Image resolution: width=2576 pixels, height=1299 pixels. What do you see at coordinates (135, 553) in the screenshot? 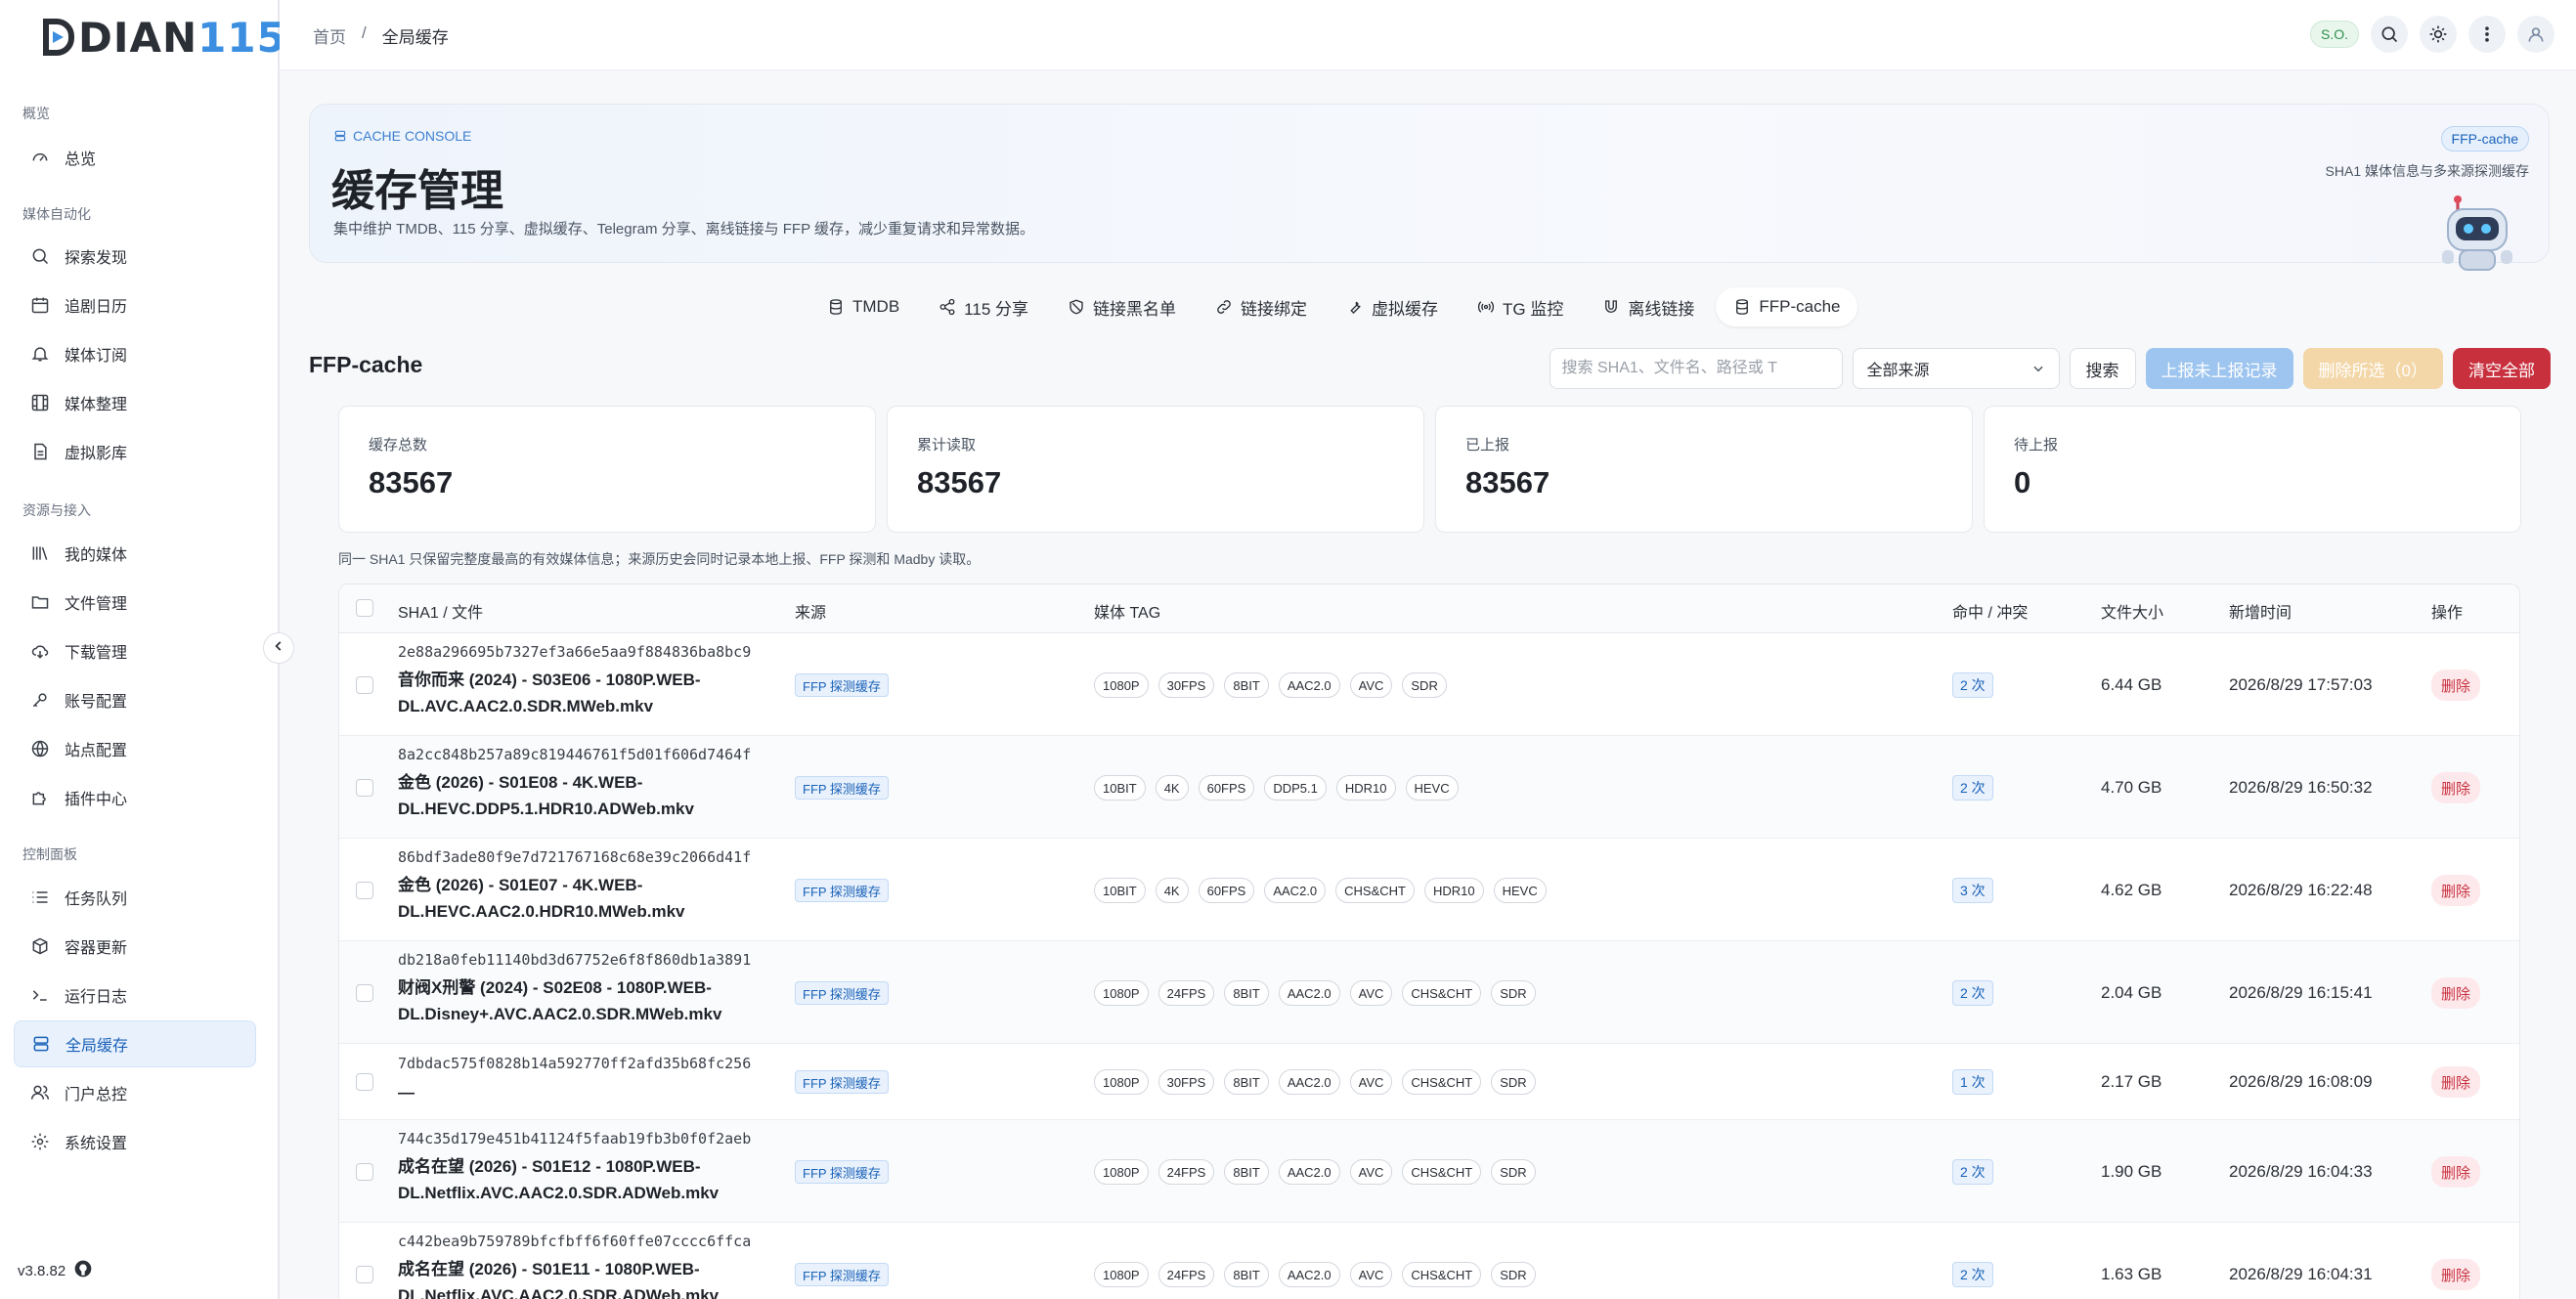
I see `sidebar-item-my-media: 我的媒体` at bounding box center [135, 553].